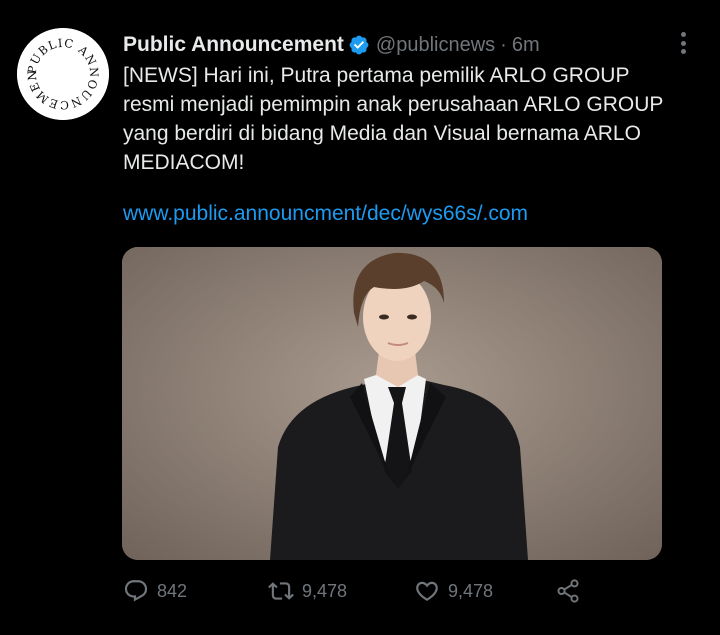 Image resolution: width=720 pixels, height=635 pixels. Describe the element at coordinates (172, 590) in the screenshot. I see `reply-count: 842` at that location.